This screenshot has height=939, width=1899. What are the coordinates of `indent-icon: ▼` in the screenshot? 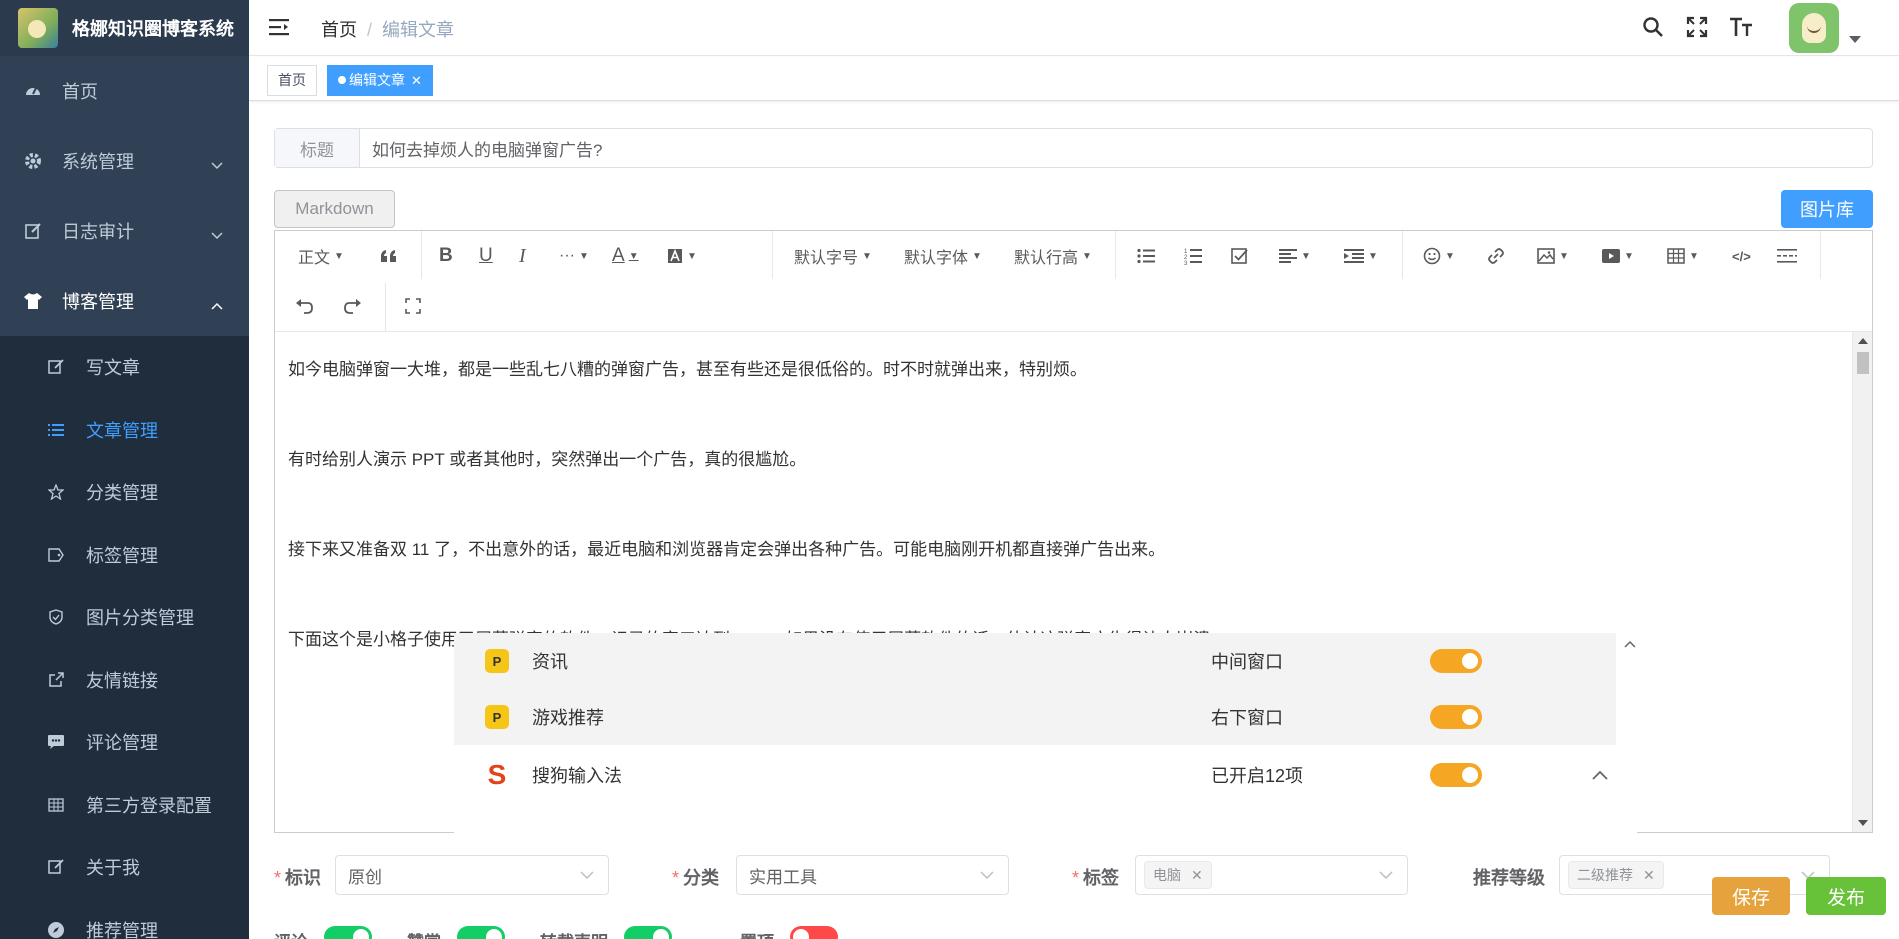 It's located at (1361, 256).